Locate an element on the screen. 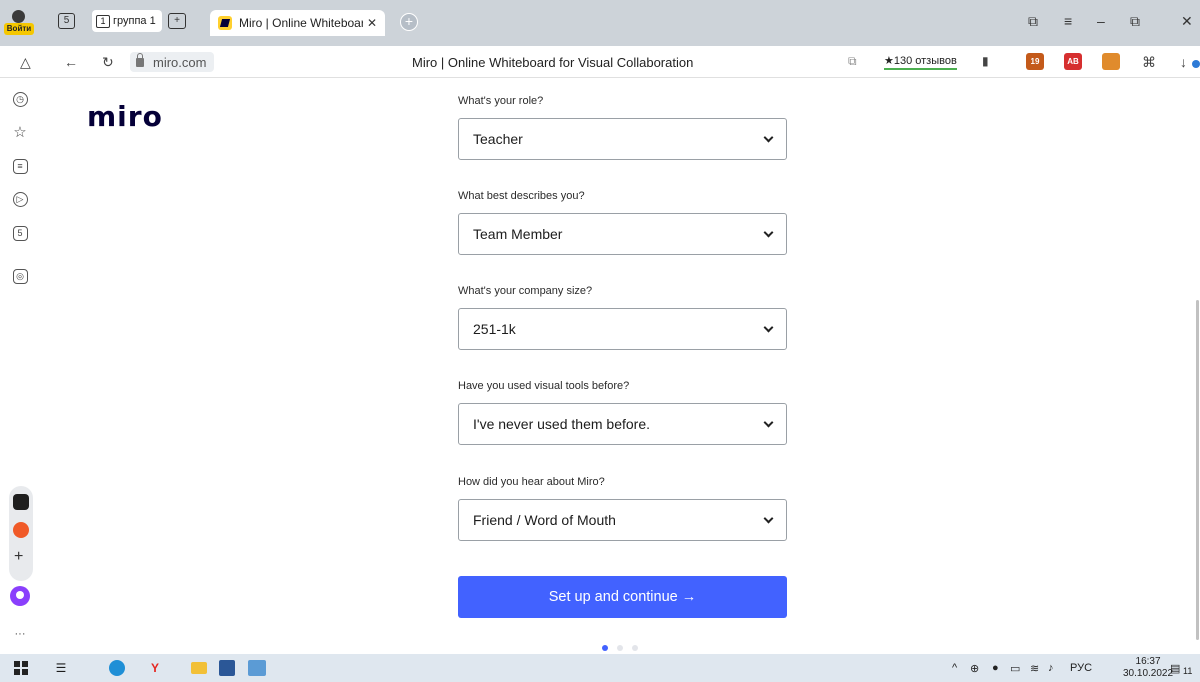 This screenshot has height=682, width=1200. chat-app-icon is located at coordinates (21, 502).